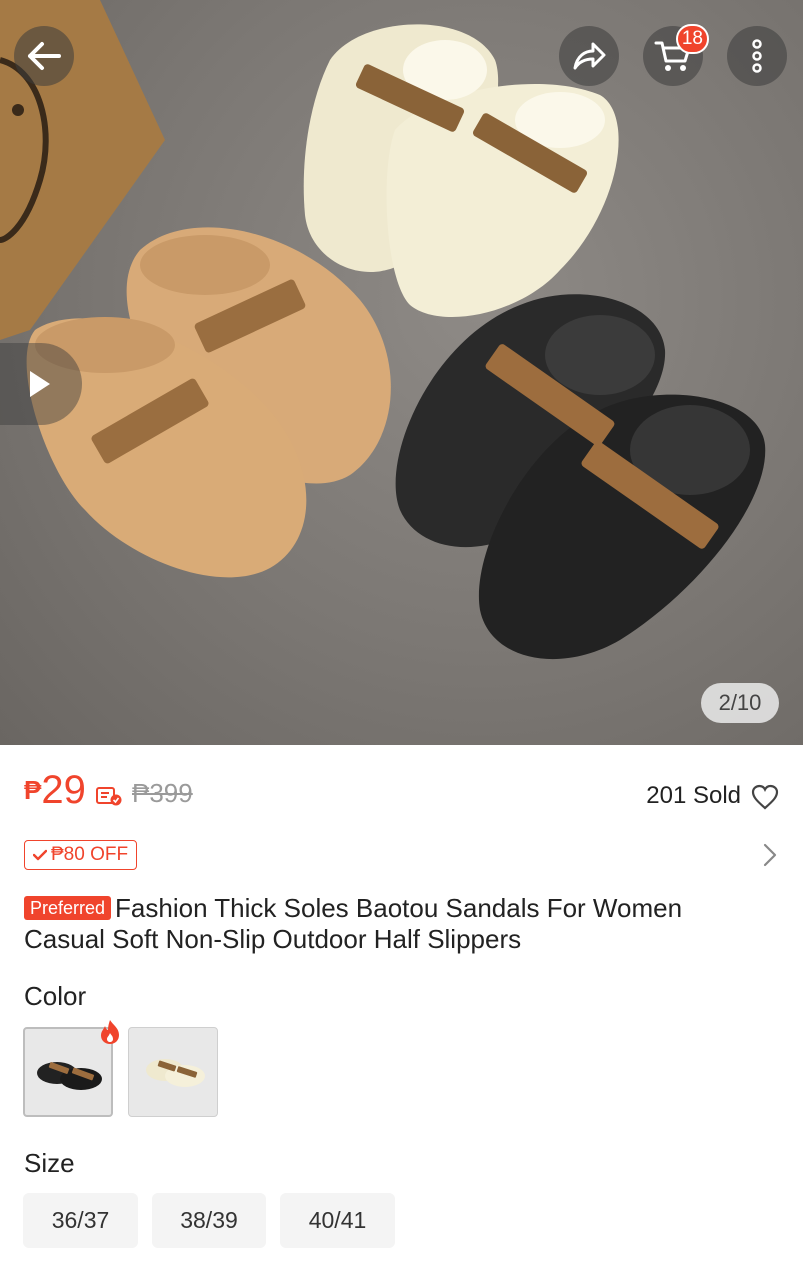 The width and height of the screenshot is (803, 1280). I want to click on back-arrow-icon, so click(44, 56).